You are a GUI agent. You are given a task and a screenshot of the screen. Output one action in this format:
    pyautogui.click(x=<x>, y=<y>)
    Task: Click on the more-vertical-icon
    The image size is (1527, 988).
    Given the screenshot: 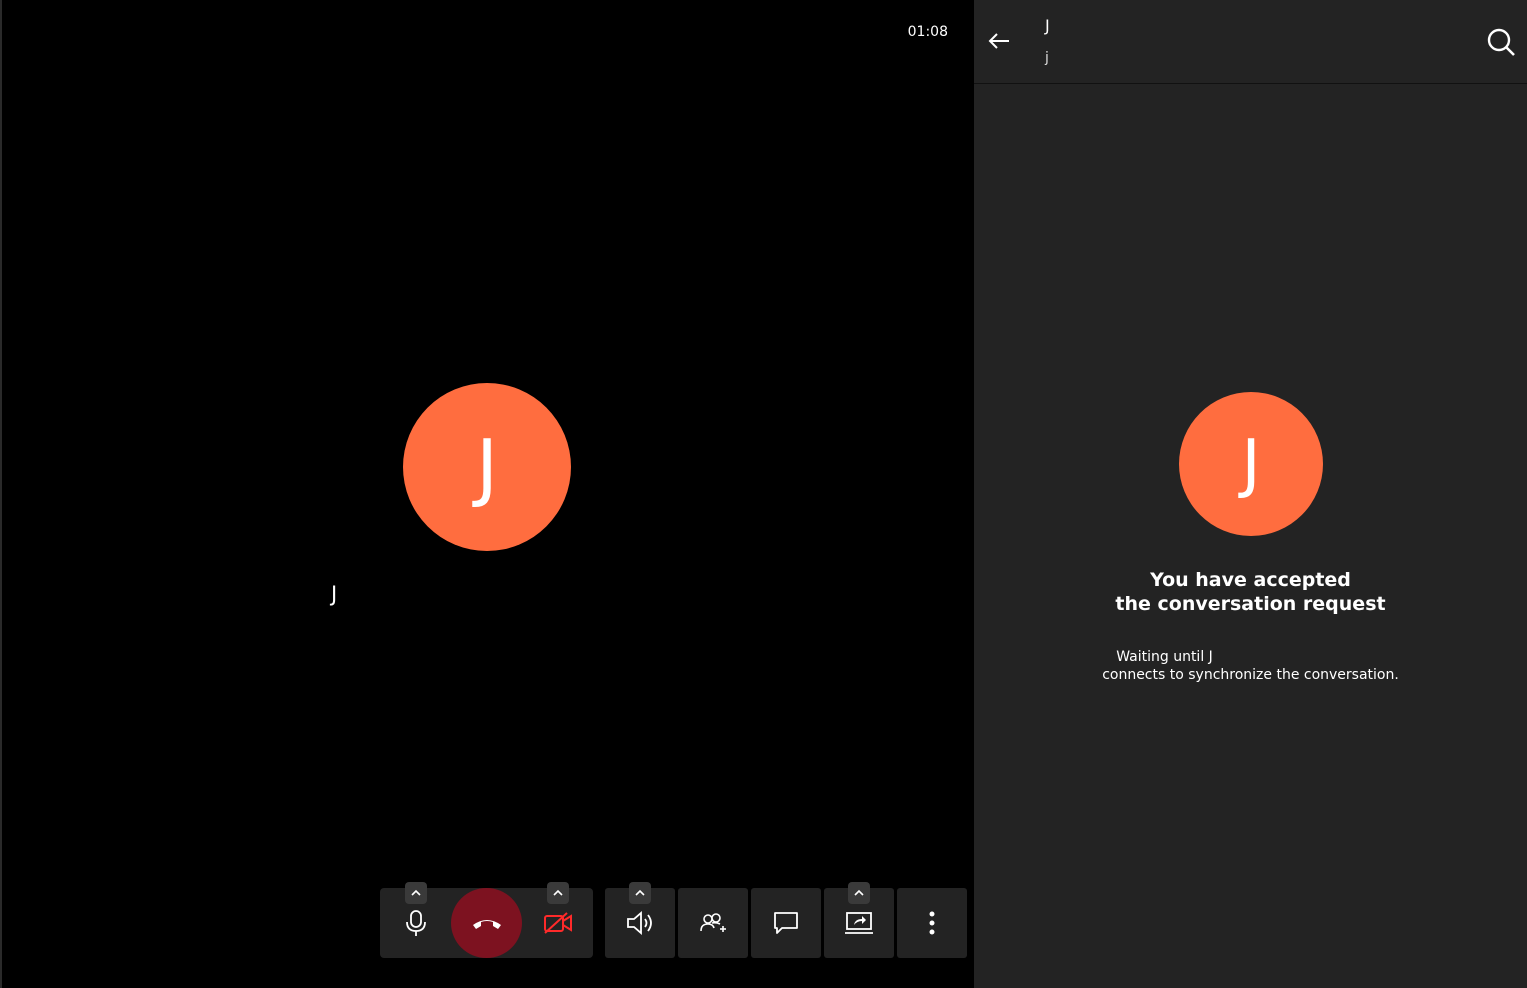 What is the action you would take?
    pyautogui.click(x=932, y=923)
    